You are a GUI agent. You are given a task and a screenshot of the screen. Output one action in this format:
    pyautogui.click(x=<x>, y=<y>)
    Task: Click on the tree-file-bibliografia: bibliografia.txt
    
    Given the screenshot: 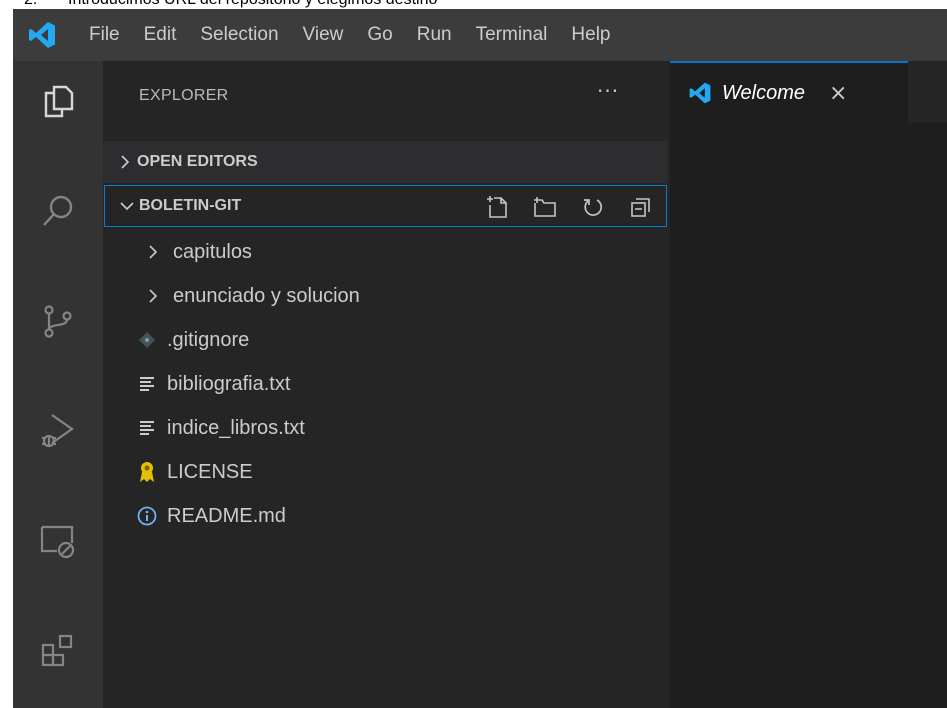 What is the action you would take?
    pyautogui.click(x=385, y=384)
    